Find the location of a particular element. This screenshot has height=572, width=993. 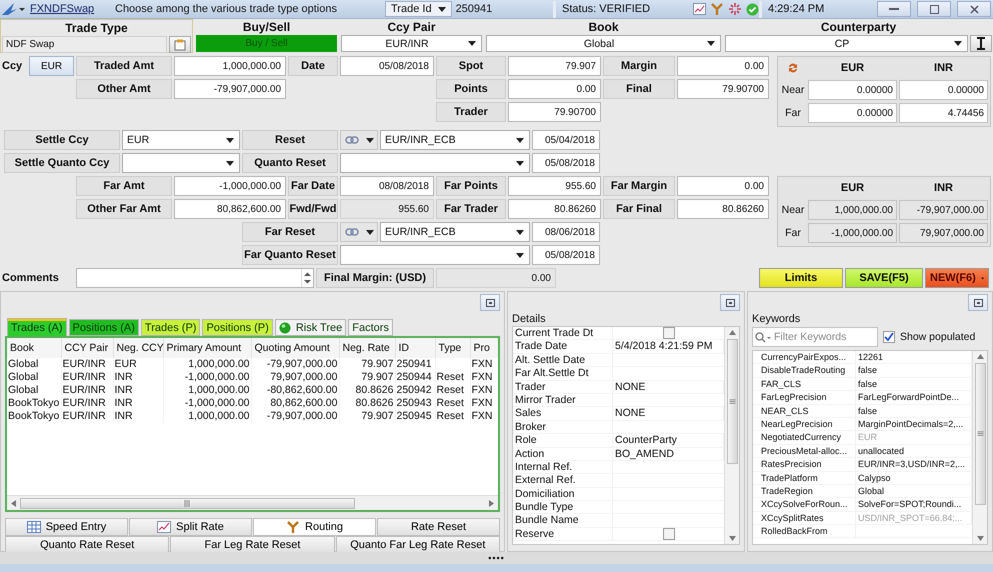

close-button is located at coordinates (974, 9).